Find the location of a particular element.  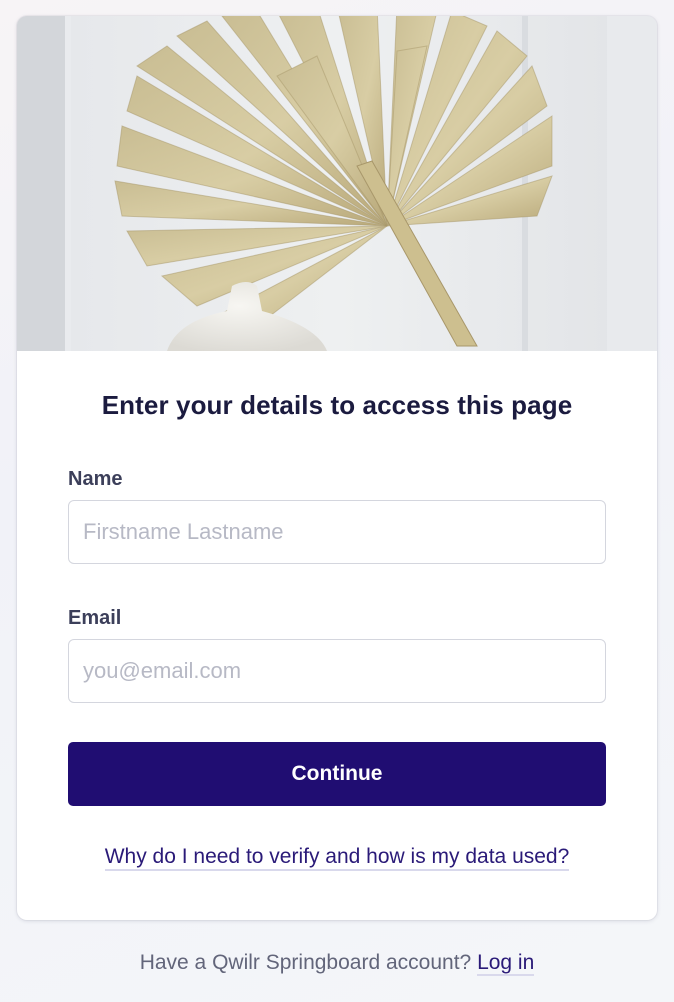

email-input is located at coordinates (337, 671).